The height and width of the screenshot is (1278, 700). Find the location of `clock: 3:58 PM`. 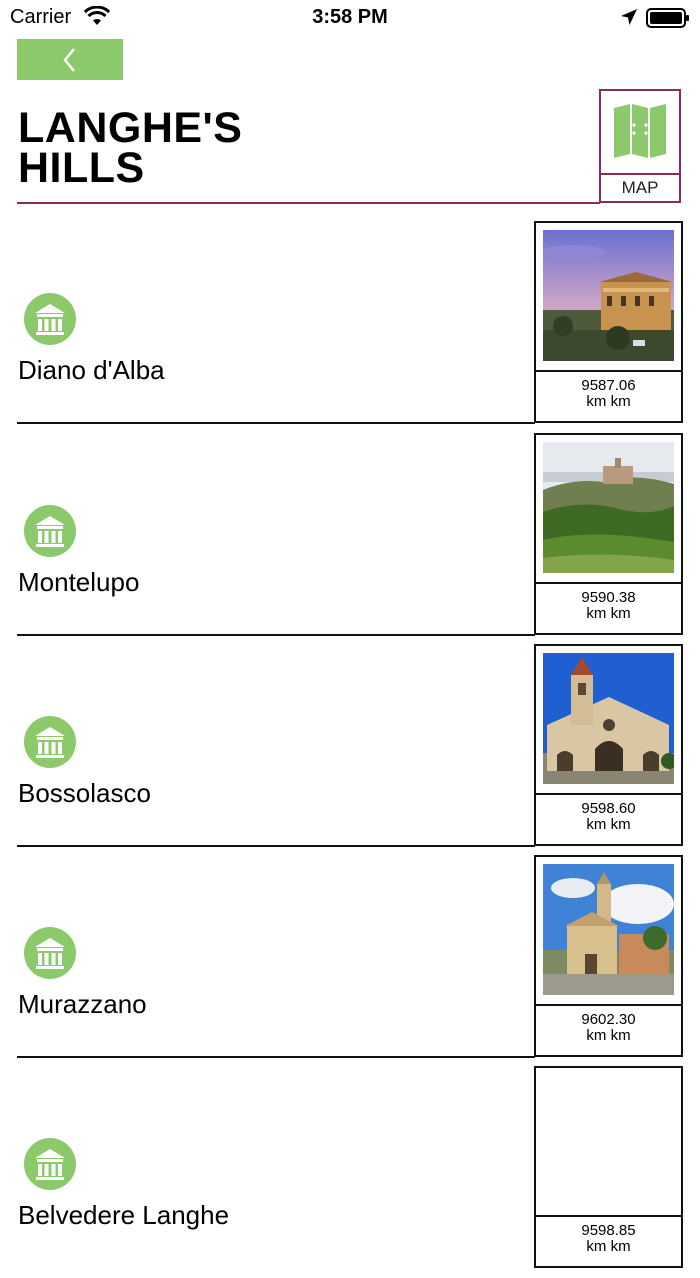

clock: 3:58 PM is located at coordinates (350, 17).